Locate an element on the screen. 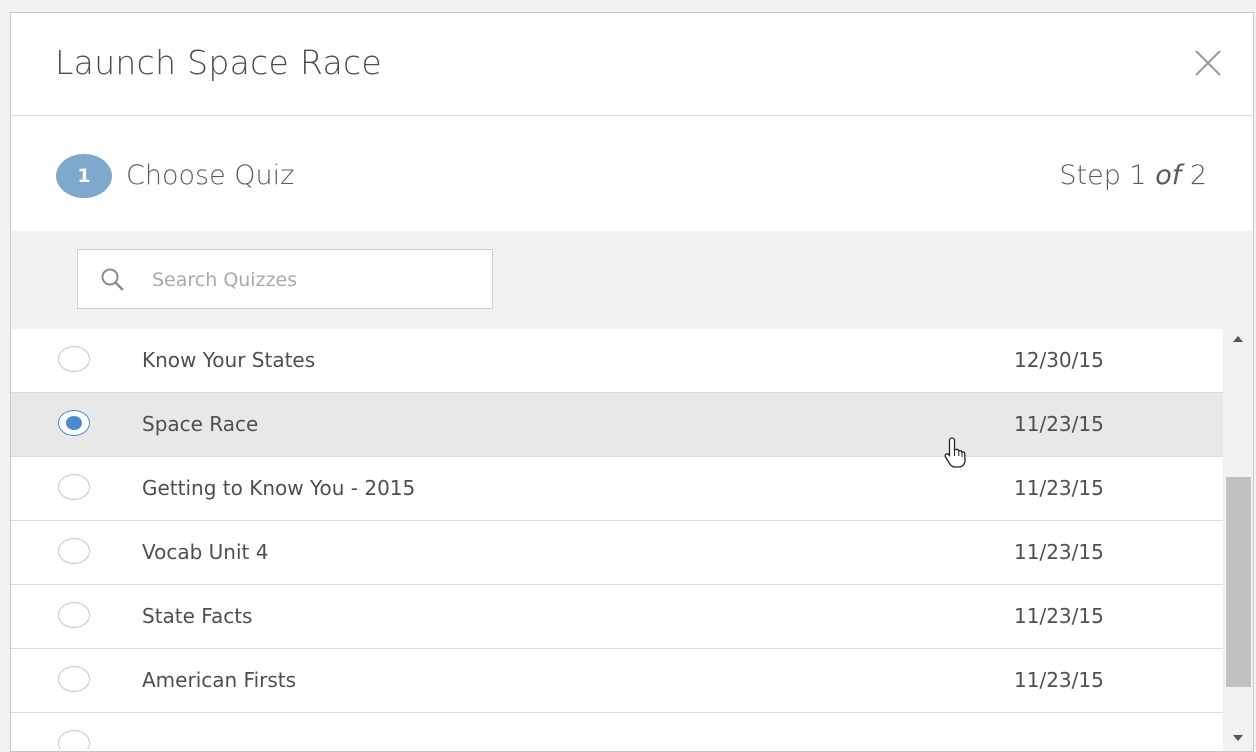 Image resolution: width=1256 pixels, height=752 pixels. step-indicator-prefix: Step 1 is located at coordinates (1107, 175).